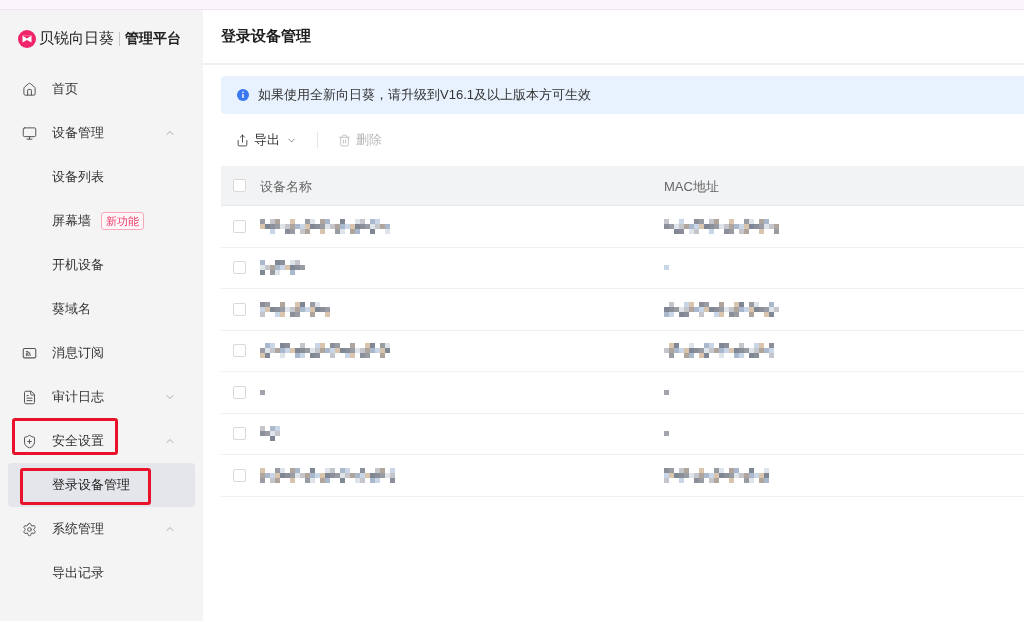  I want to click on monitor-icon, so click(29, 133).